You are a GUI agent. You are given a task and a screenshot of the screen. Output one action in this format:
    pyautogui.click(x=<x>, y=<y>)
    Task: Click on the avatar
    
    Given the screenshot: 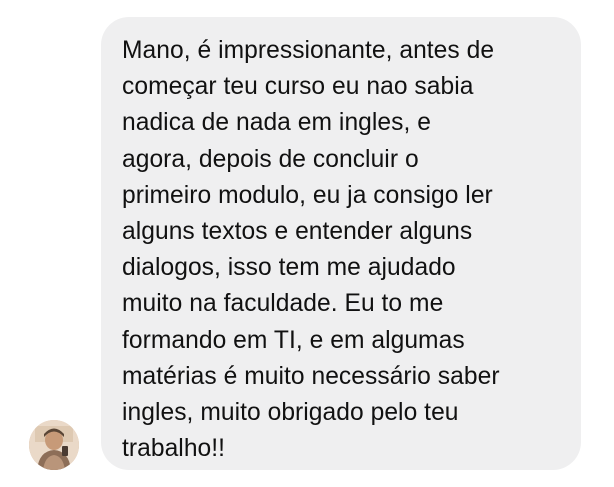 What is the action you would take?
    pyautogui.click(x=54, y=445)
    